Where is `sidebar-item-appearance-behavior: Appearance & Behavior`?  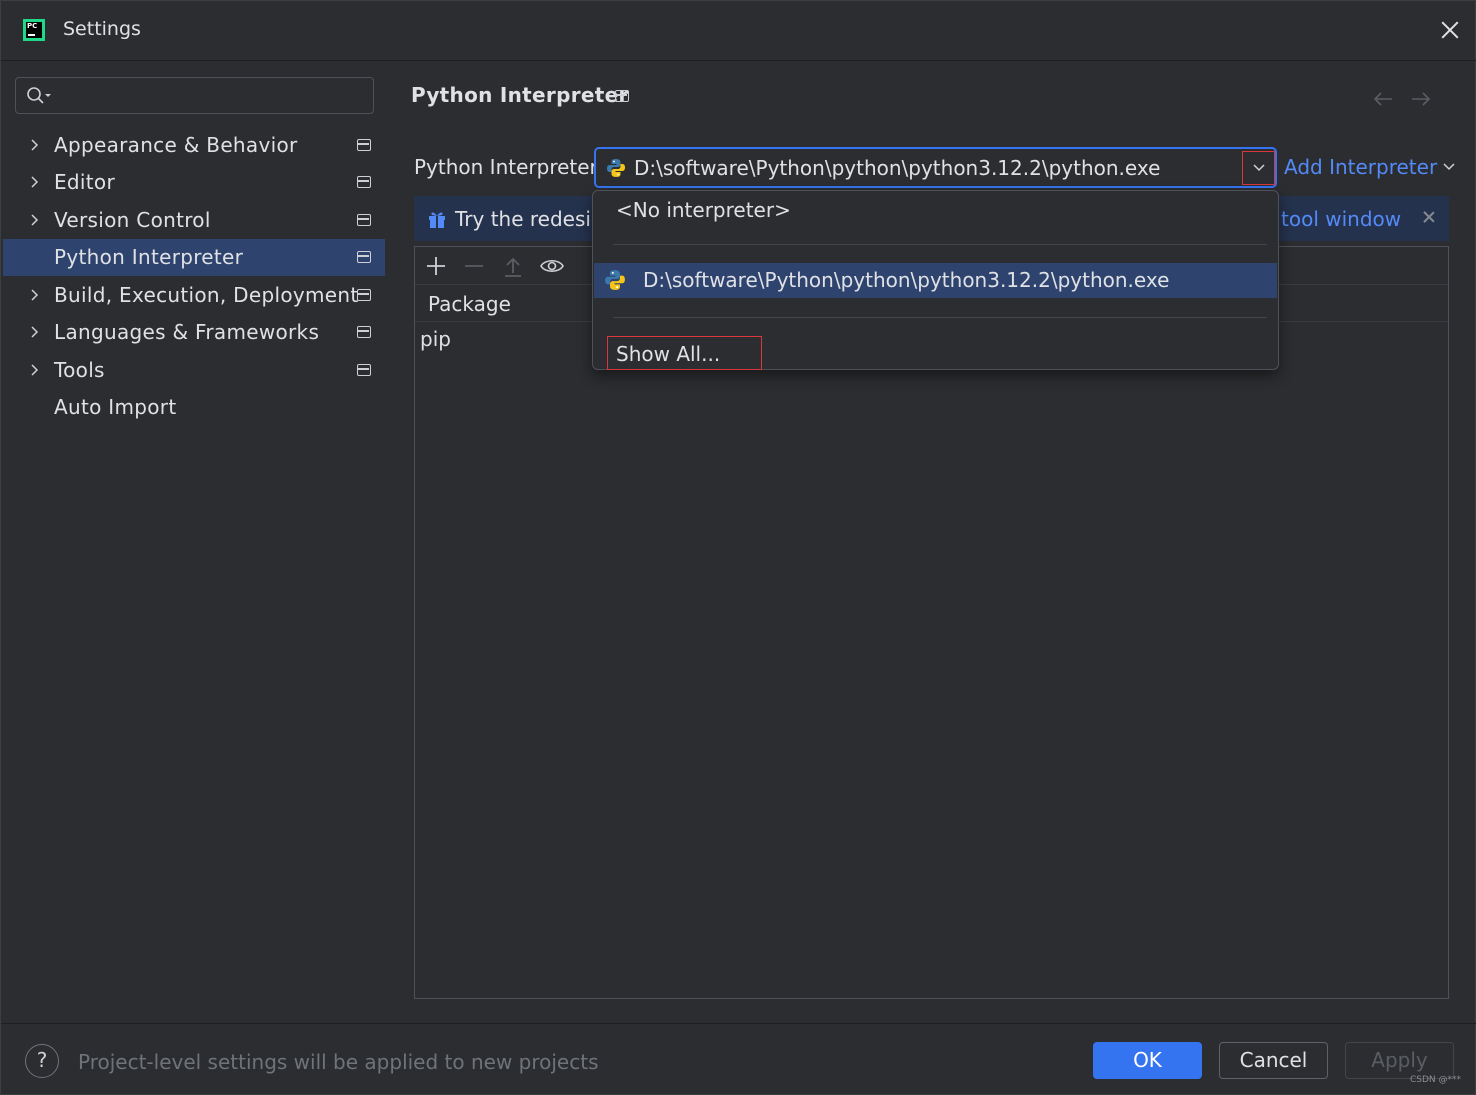
sidebar-item-appearance-behavior: Appearance & Behavior is located at coordinates (194, 145).